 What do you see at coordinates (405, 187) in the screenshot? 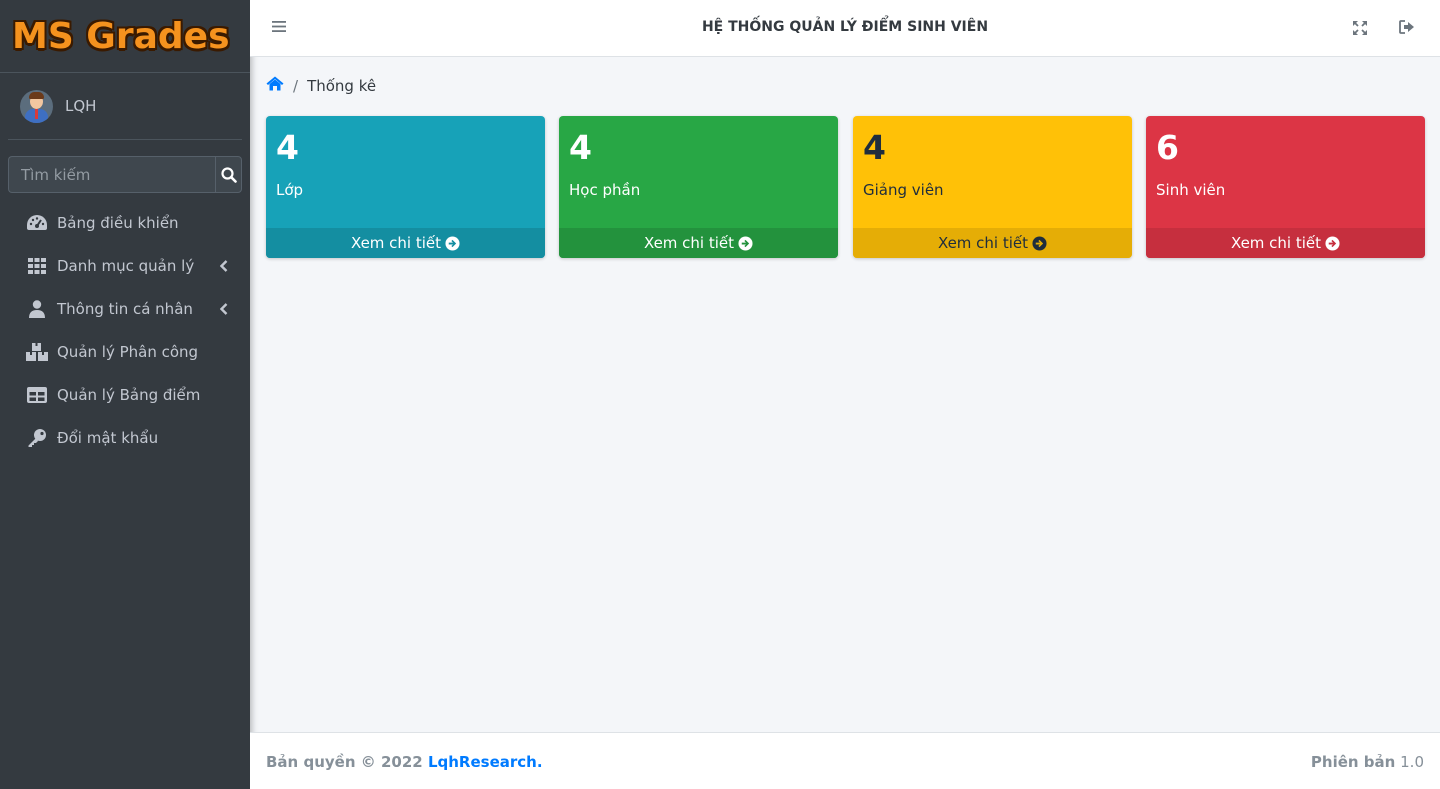
I see `stat-card-classes: 4 Lớp Xem chi tiết` at bounding box center [405, 187].